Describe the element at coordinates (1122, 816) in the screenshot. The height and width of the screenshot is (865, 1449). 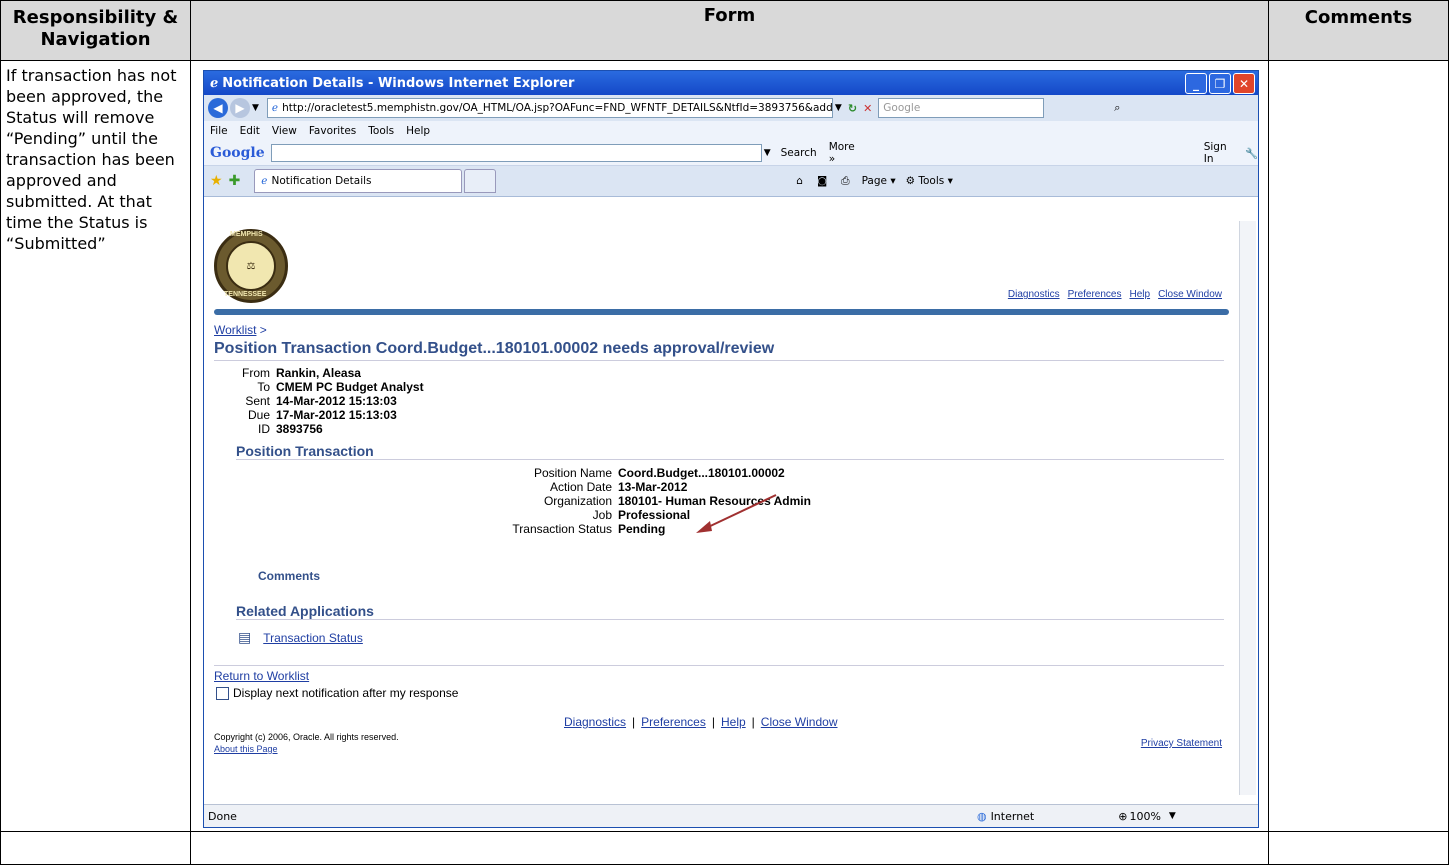
I see `zoom-icon: ⊕` at that location.